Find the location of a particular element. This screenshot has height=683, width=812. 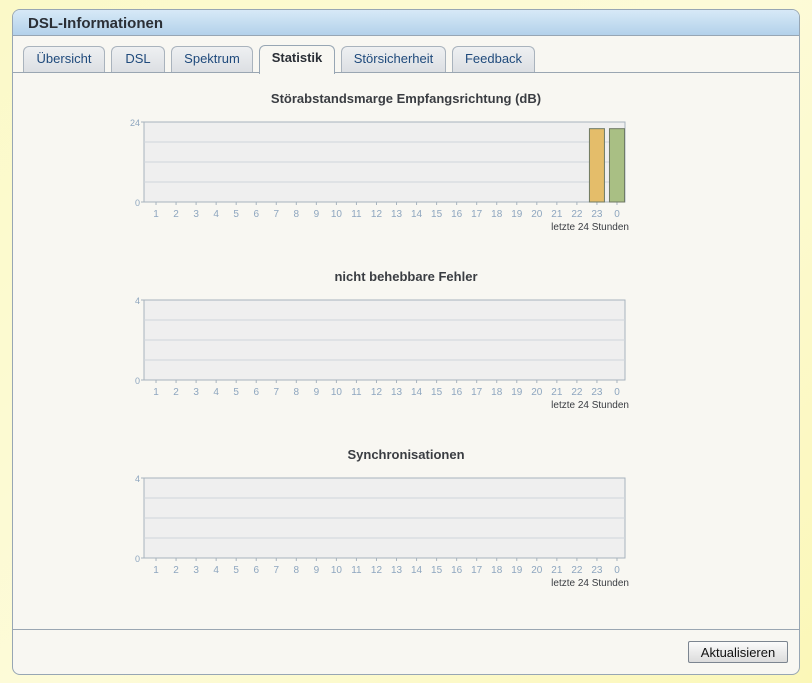

tab-spektrum: Spektrum is located at coordinates (212, 59).